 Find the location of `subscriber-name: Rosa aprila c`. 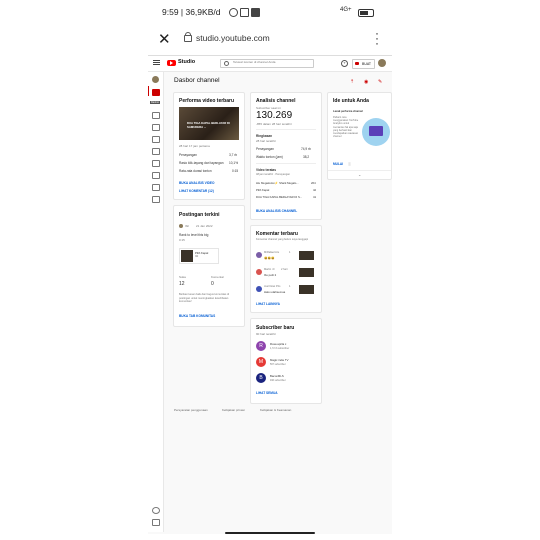

subscriber-name: Rosa aprila c is located at coordinates (278, 344).